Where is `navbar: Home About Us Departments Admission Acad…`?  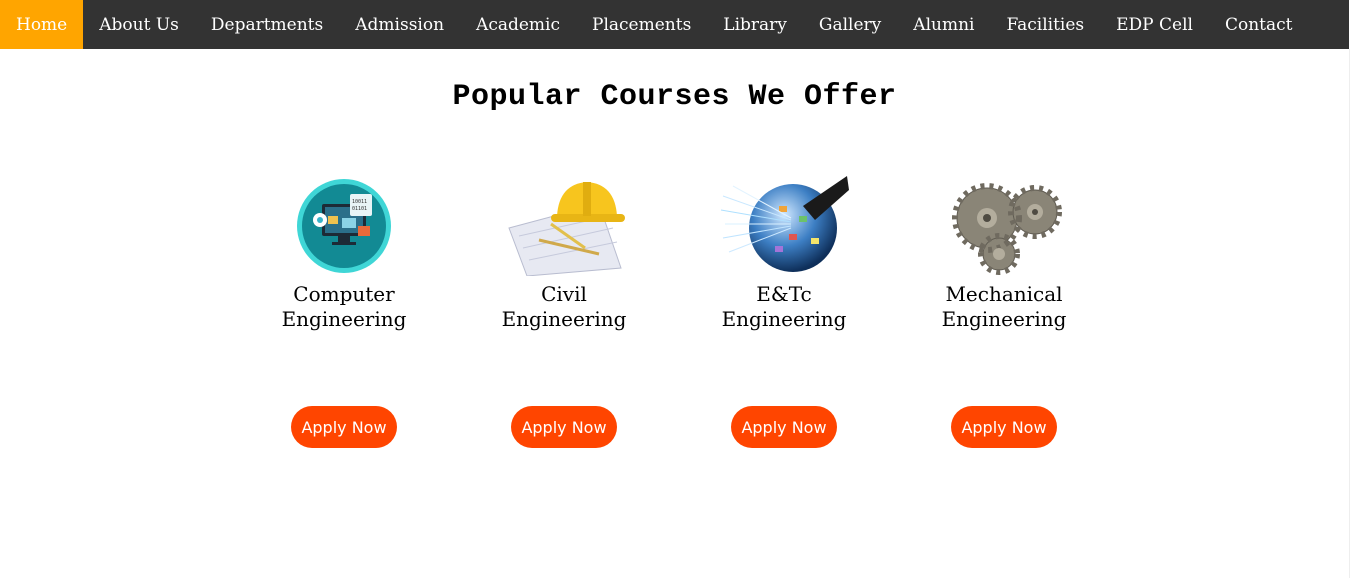
navbar: Home About Us Departments Admission Acad… is located at coordinates (674, 24).